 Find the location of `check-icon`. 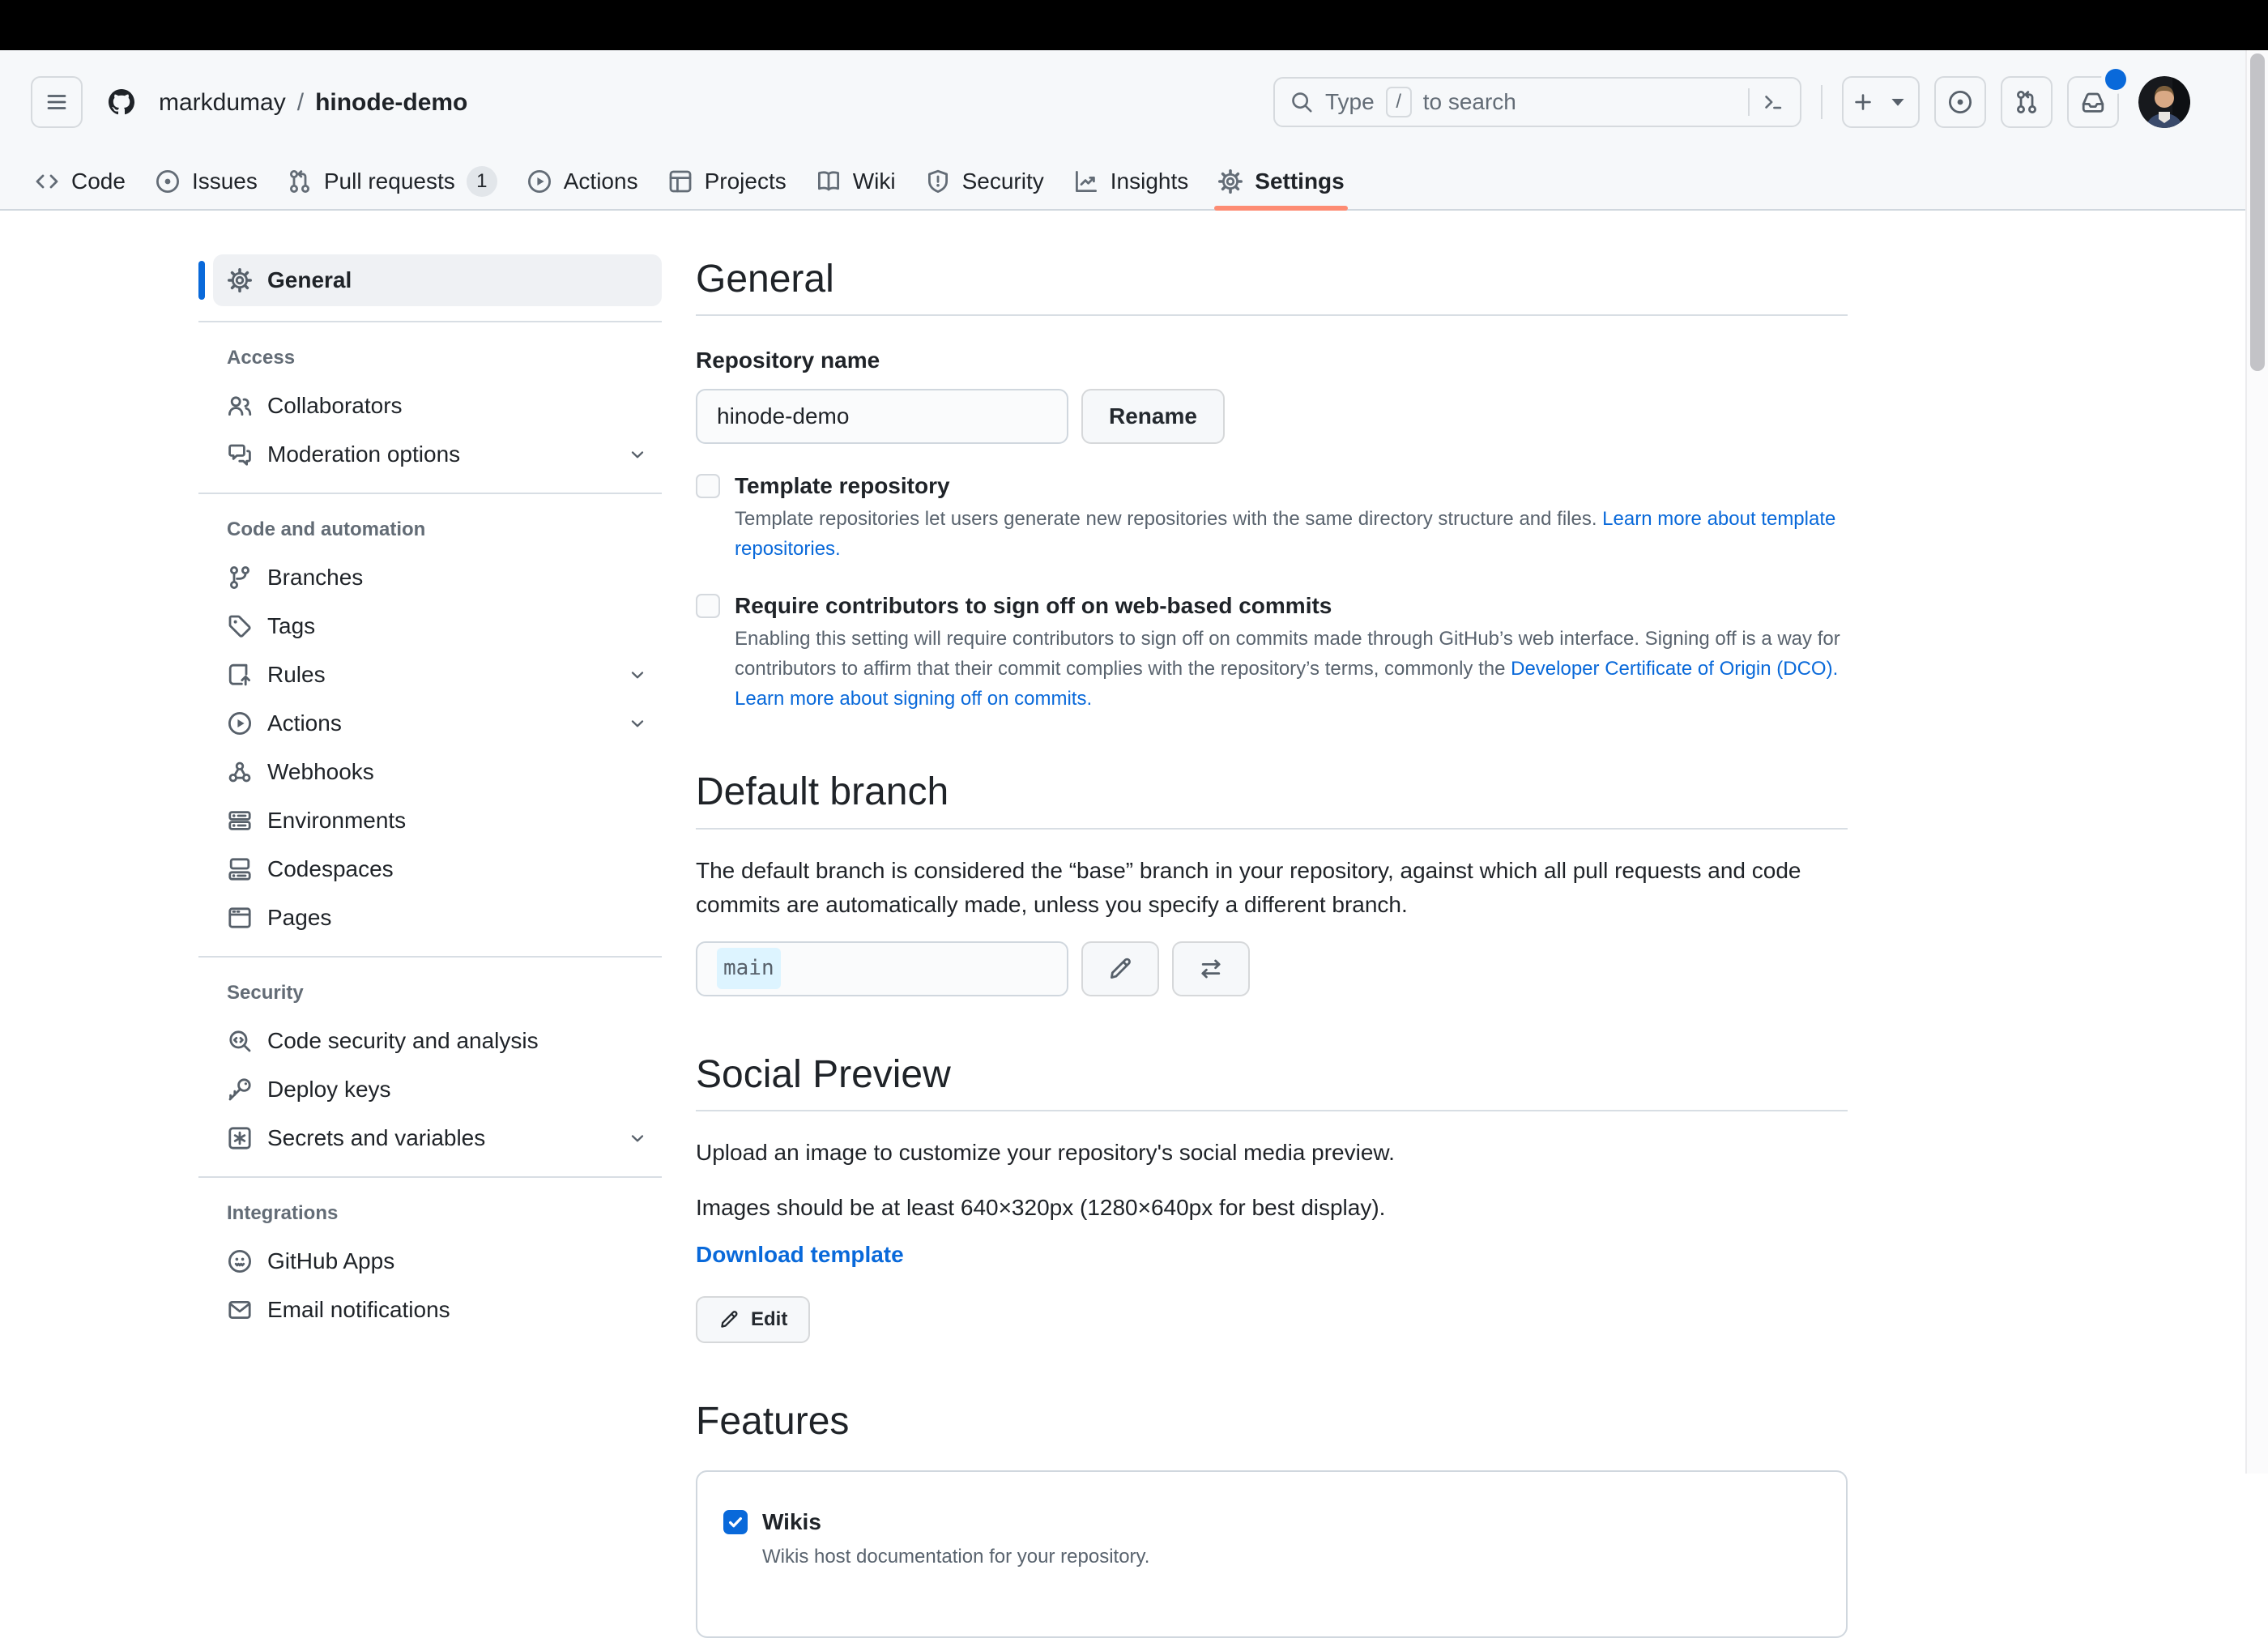

check-icon is located at coordinates (735, 1522).